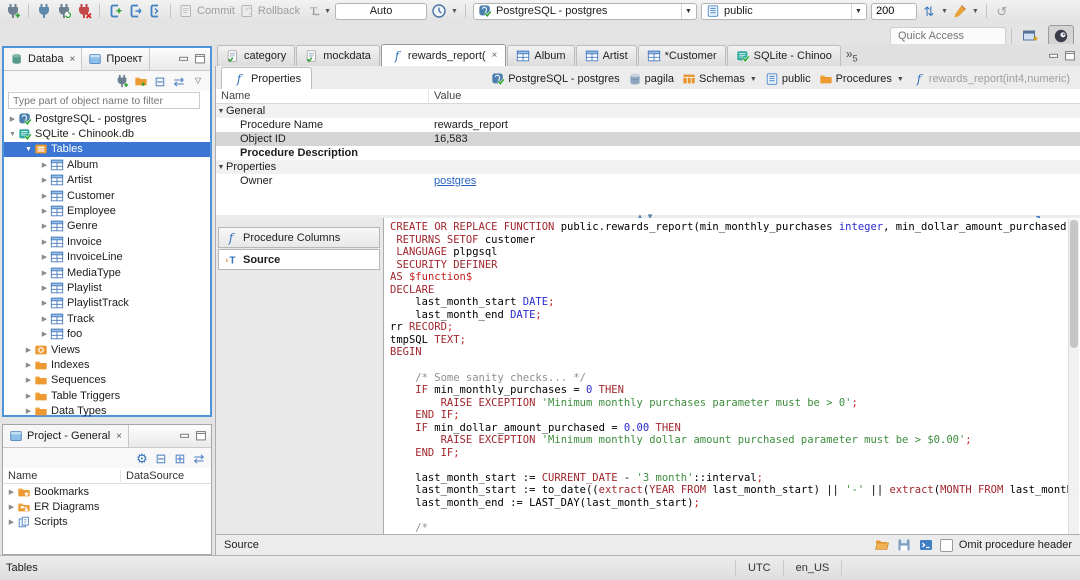 The width and height of the screenshot is (1080, 580). What do you see at coordinates (142, 458) in the screenshot?
I see `gear-icon: ⚙` at bounding box center [142, 458].